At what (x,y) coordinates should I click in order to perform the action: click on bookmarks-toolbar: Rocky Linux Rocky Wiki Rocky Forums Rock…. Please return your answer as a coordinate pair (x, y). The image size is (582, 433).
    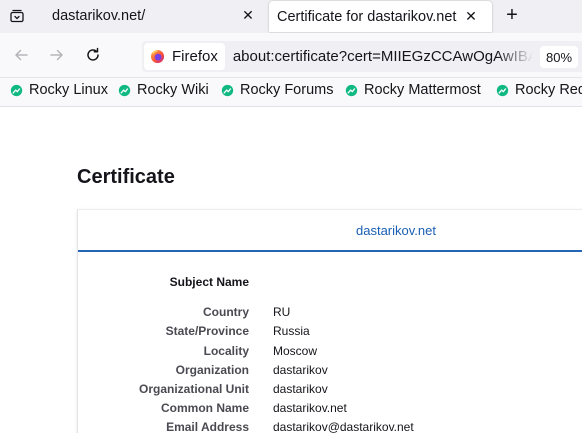
    Looking at the image, I should click on (291, 92).